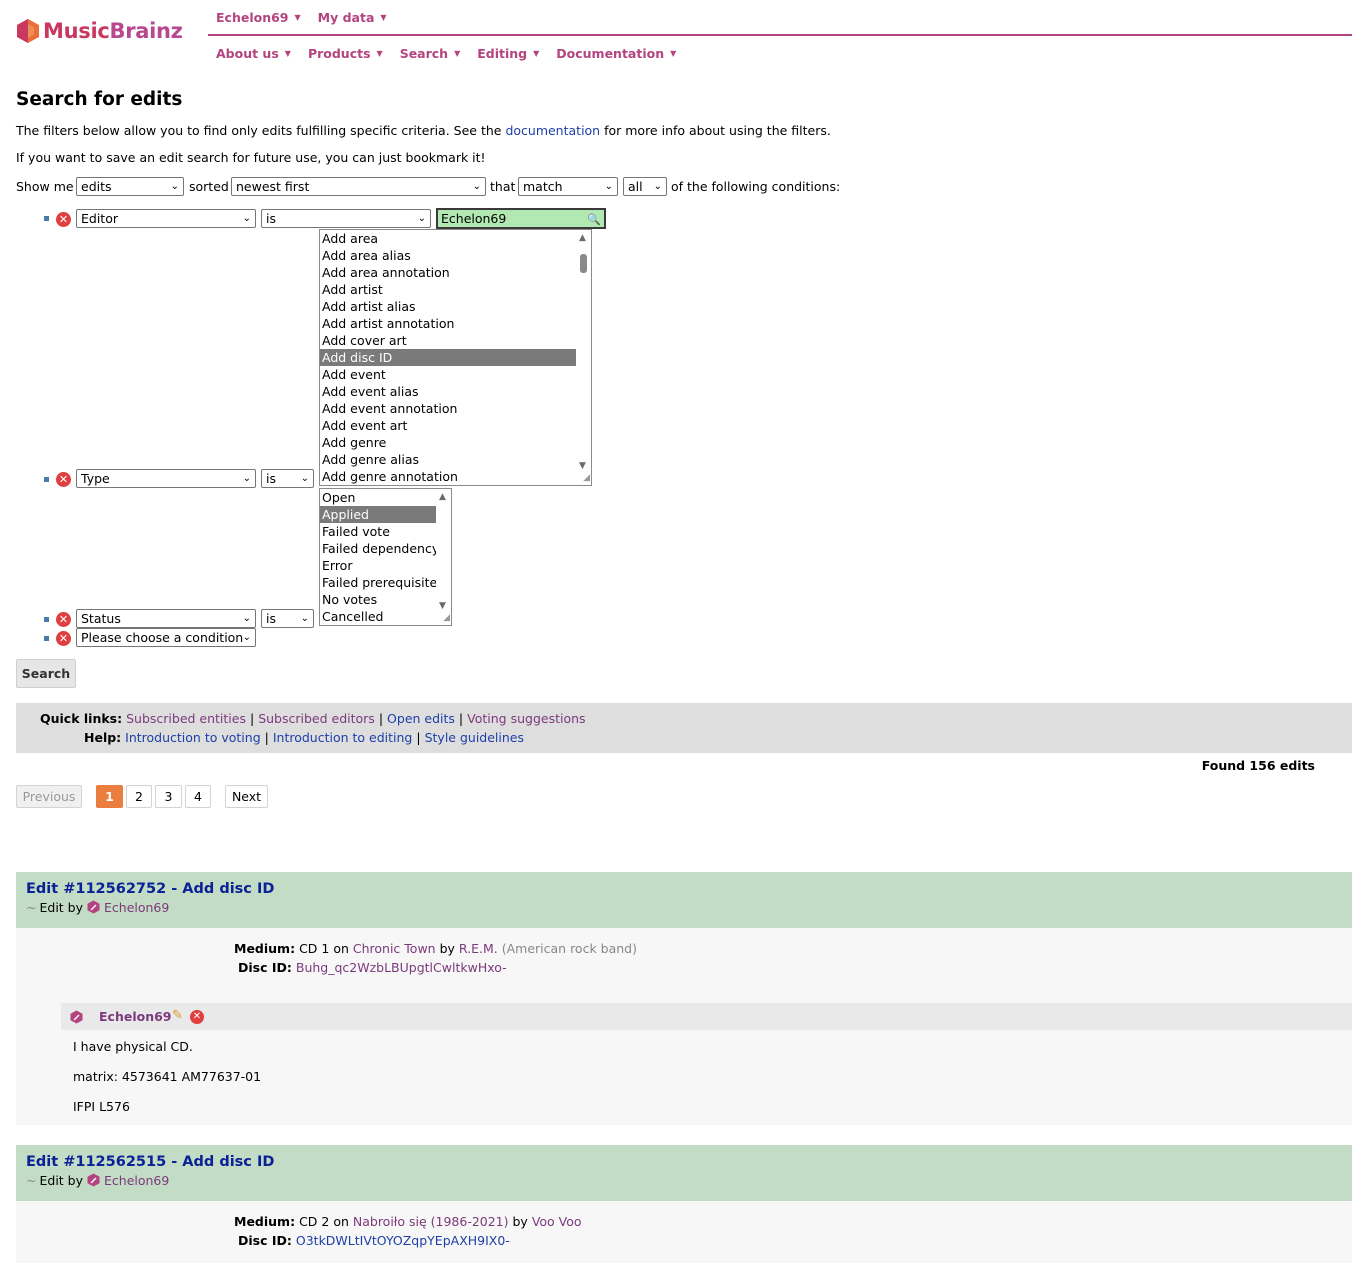 The image size is (1352, 1263). What do you see at coordinates (166, 478) in the screenshot?
I see `condition-field-select: Type ⌄` at bounding box center [166, 478].